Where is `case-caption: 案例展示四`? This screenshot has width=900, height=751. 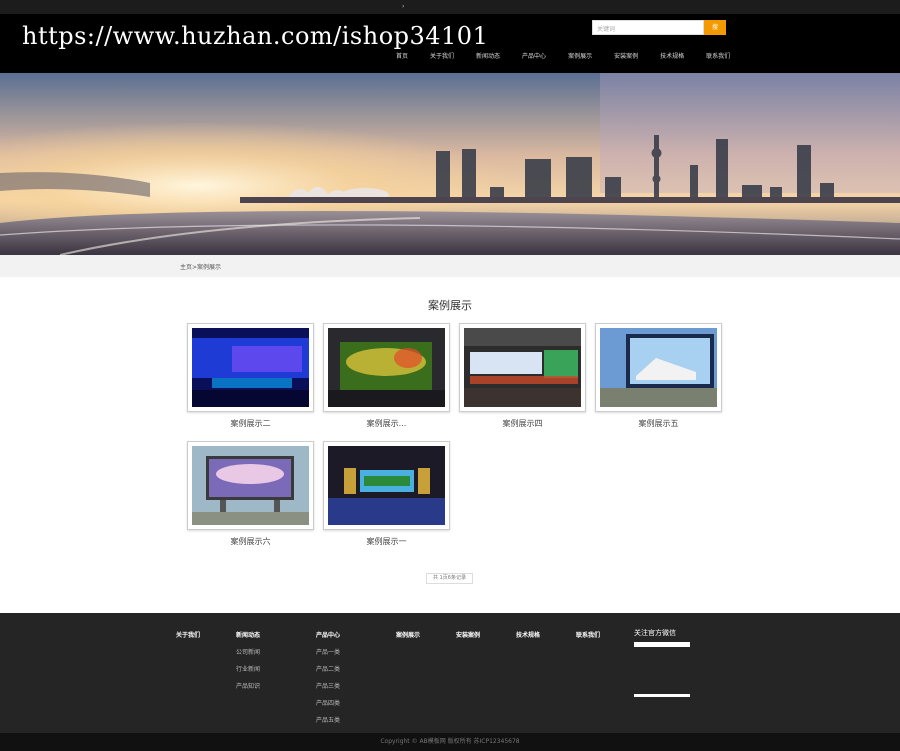 case-caption: 案例展示四 is located at coordinates (522, 423).